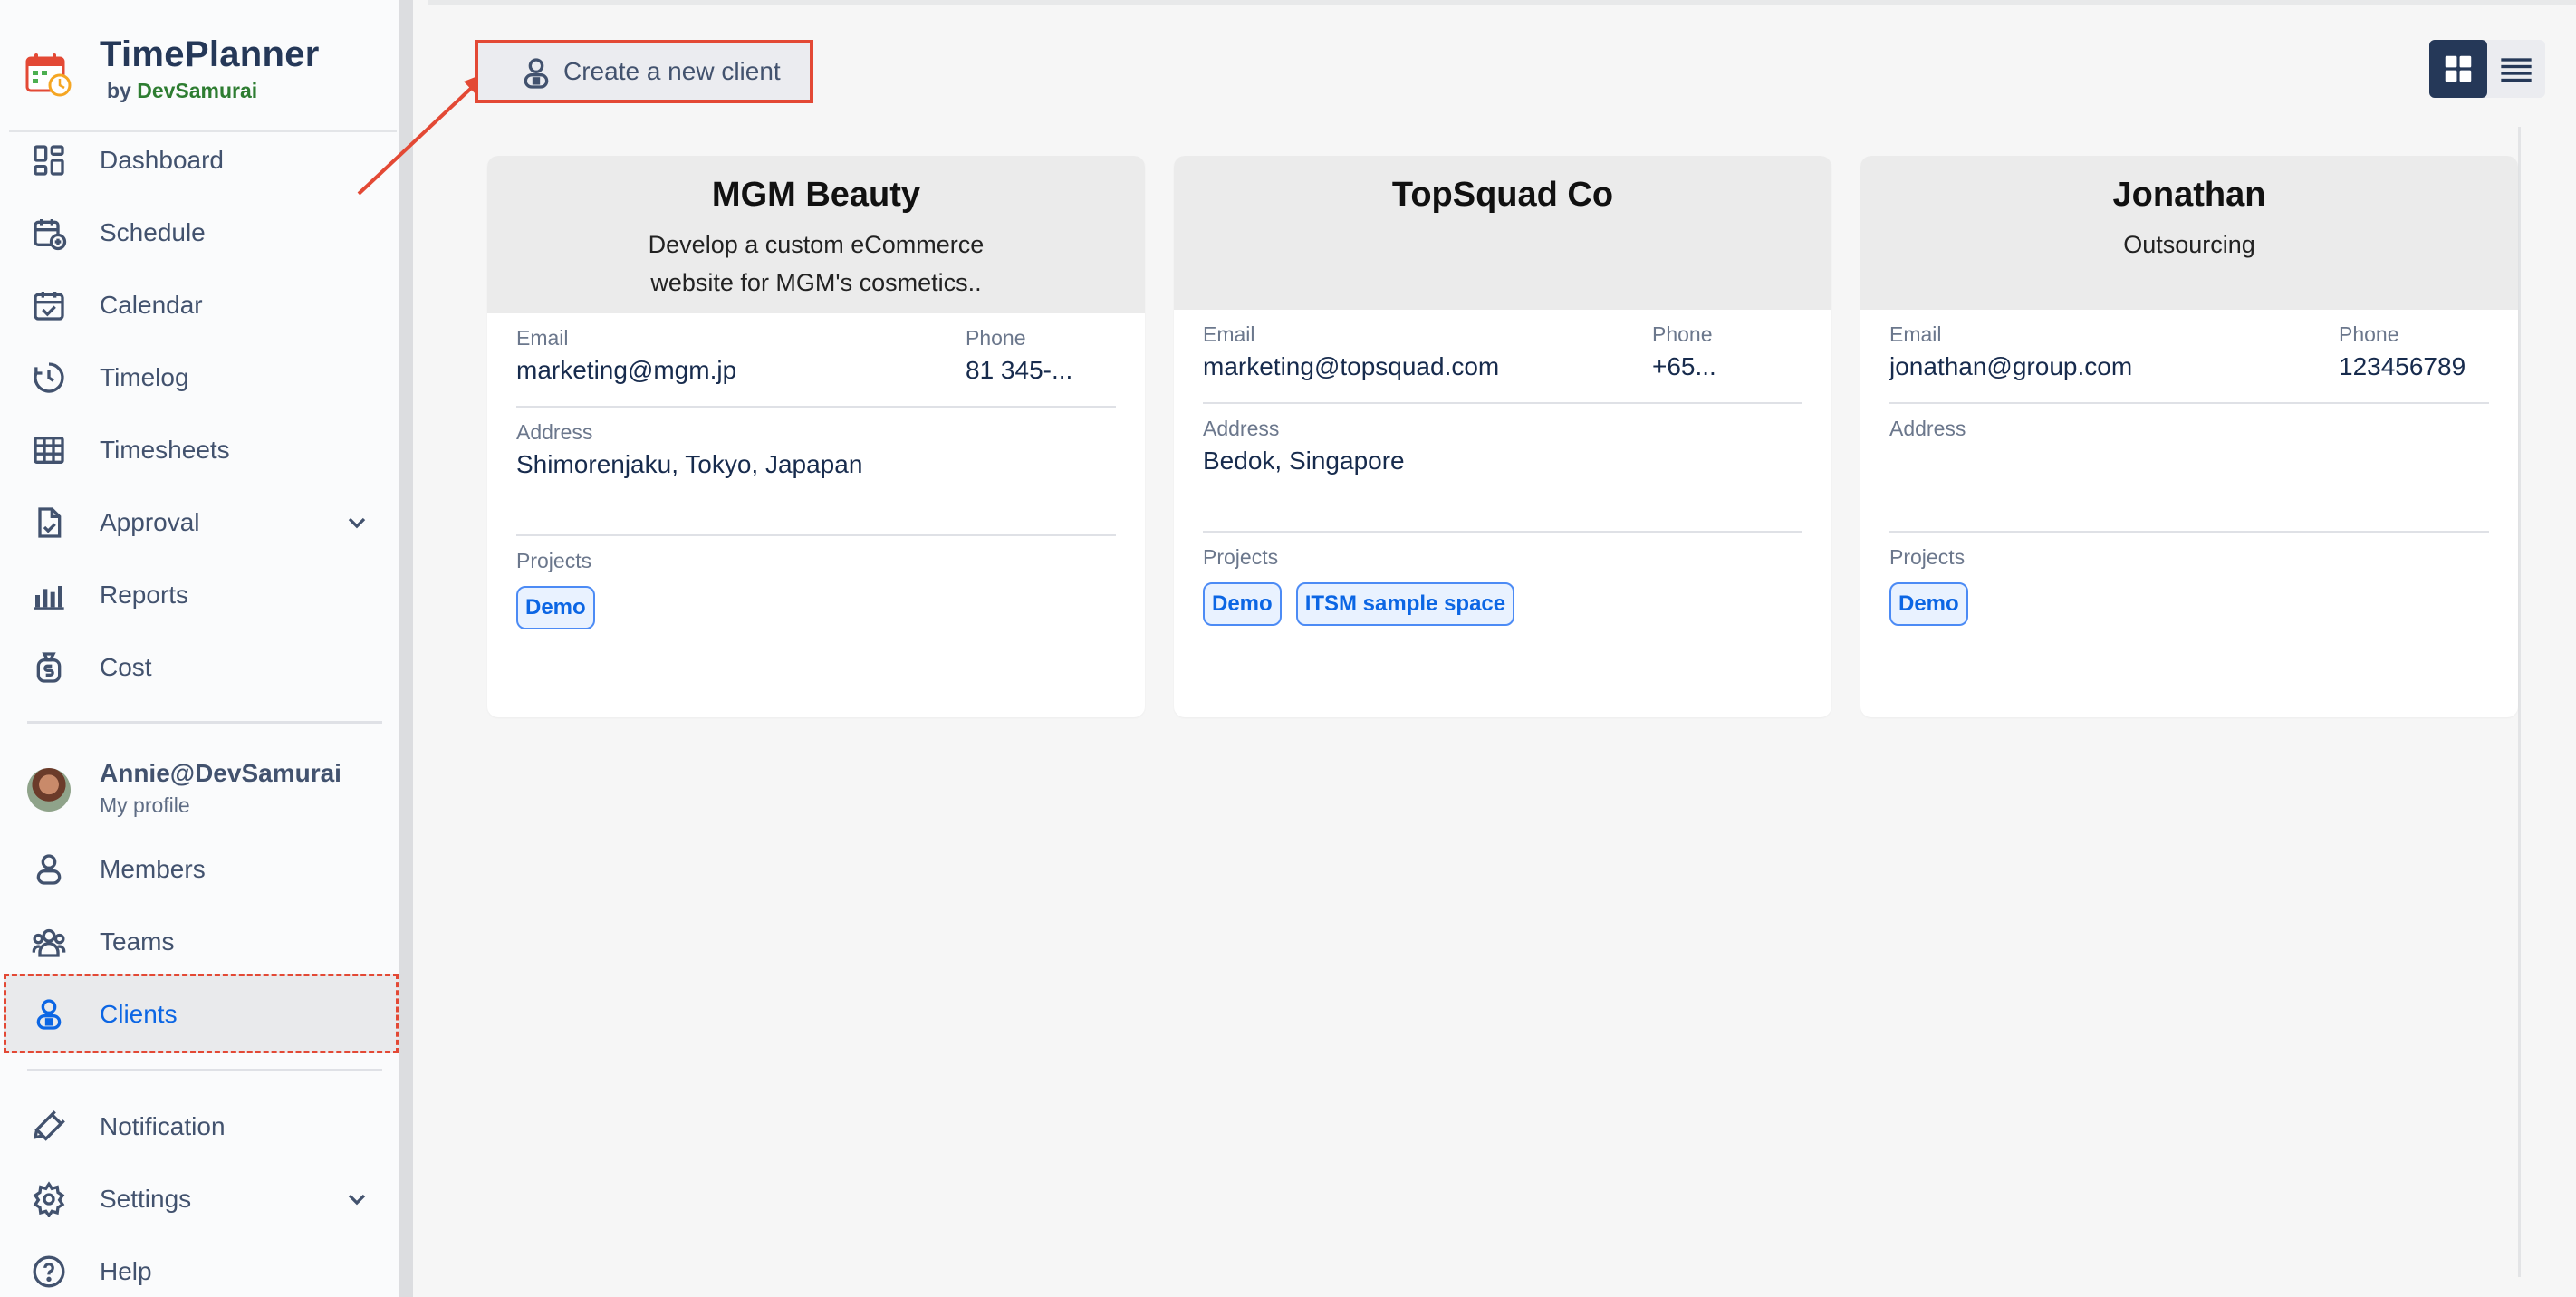 The width and height of the screenshot is (2576, 1297). Describe the element at coordinates (182, 91) in the screenshot. I see `app-byline: by DevSamurai` at that location.